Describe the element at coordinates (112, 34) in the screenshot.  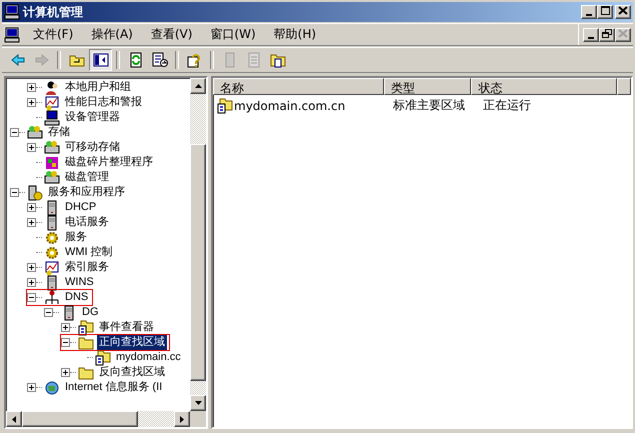
I see `menu-item: 操作(A)` at that location.